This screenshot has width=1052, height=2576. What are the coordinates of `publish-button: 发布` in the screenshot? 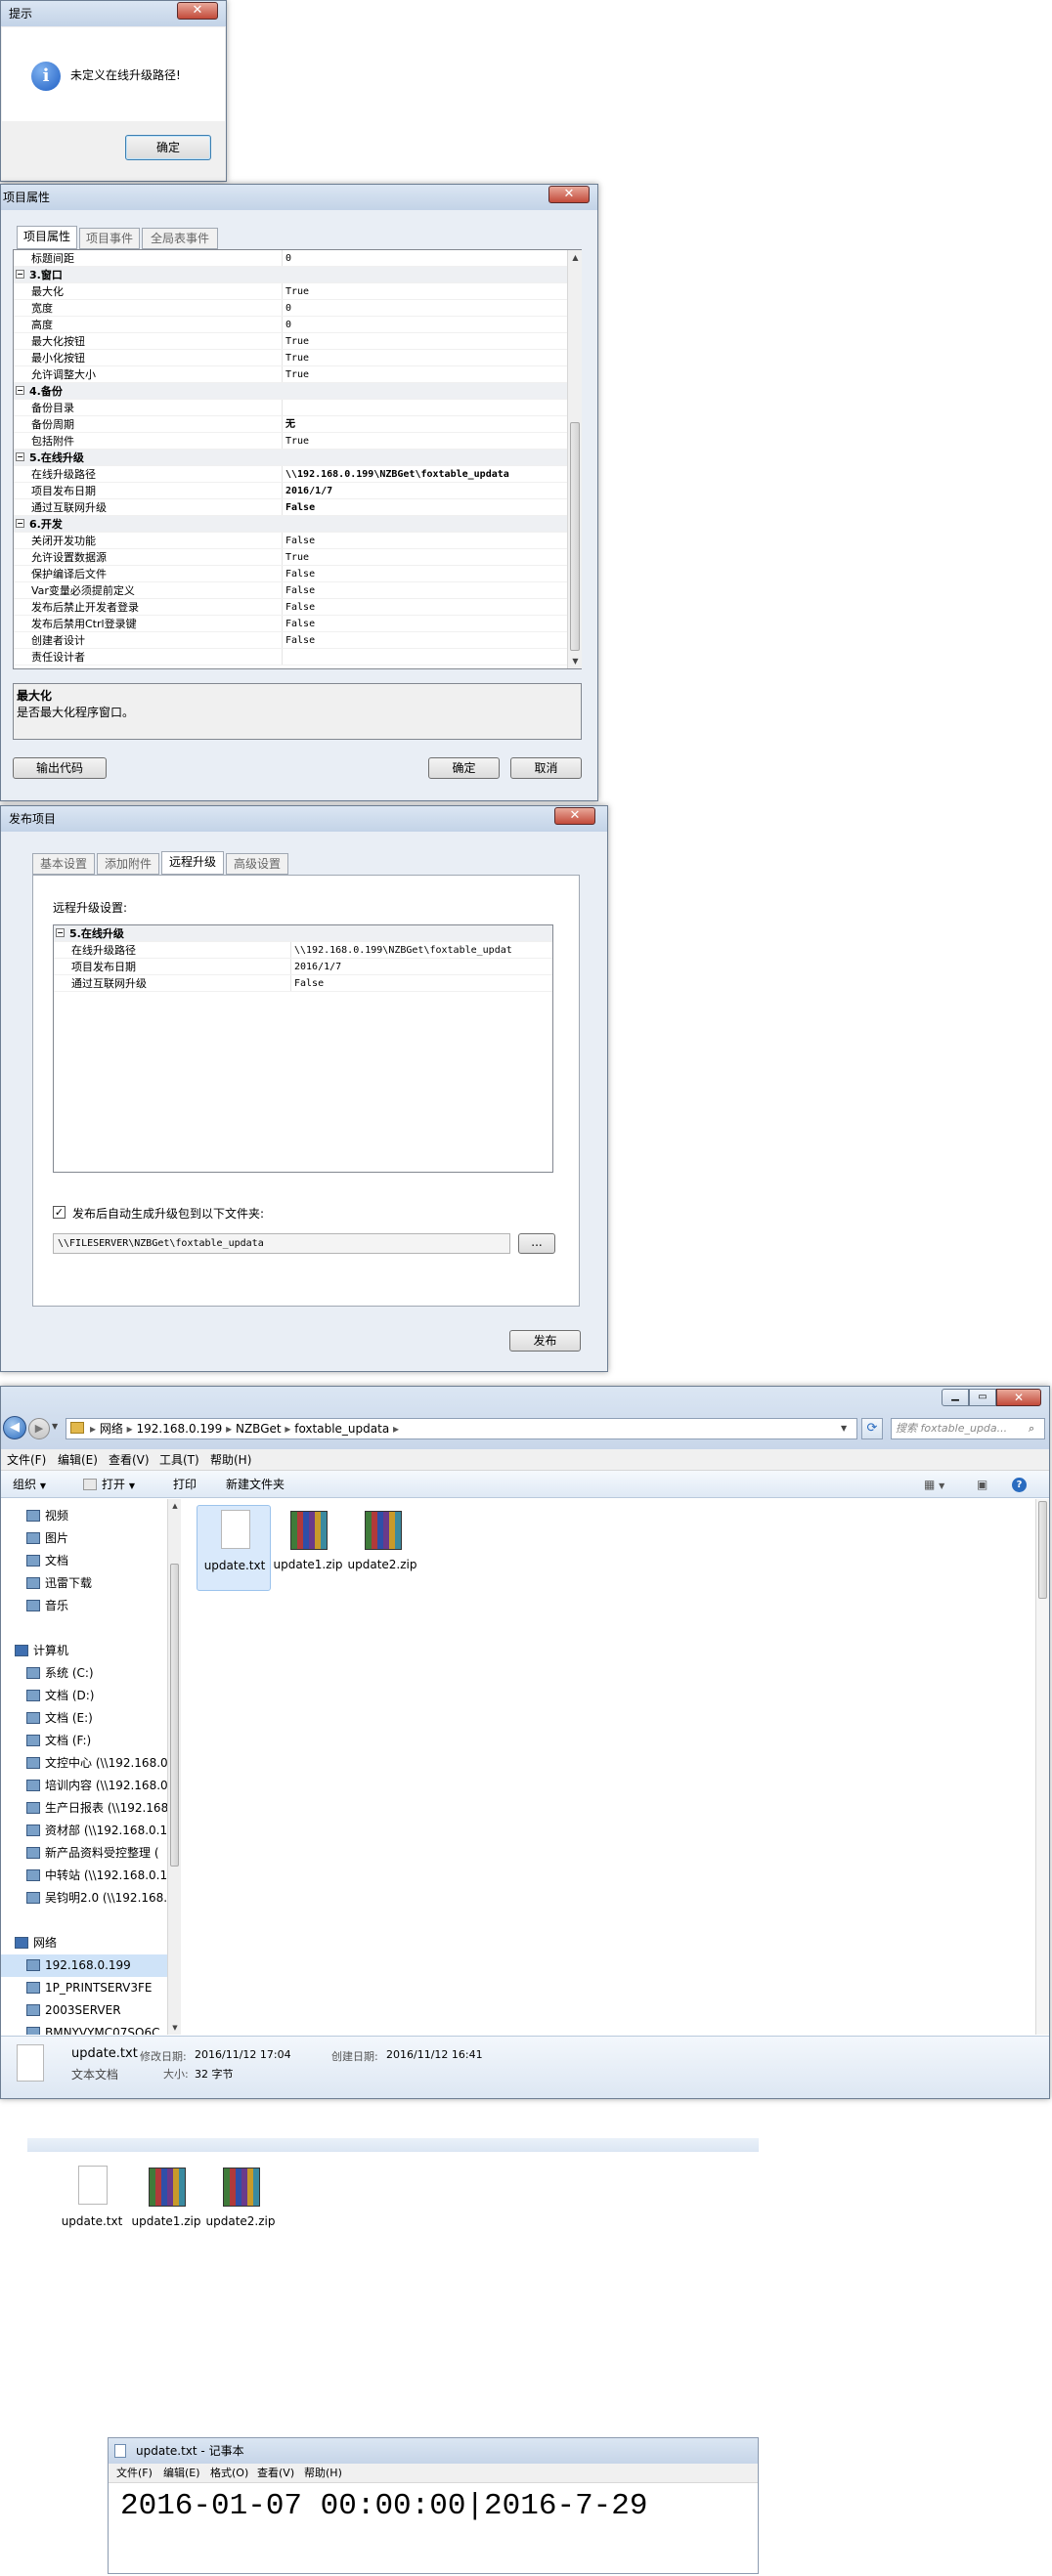 It's located at (545, 1341).